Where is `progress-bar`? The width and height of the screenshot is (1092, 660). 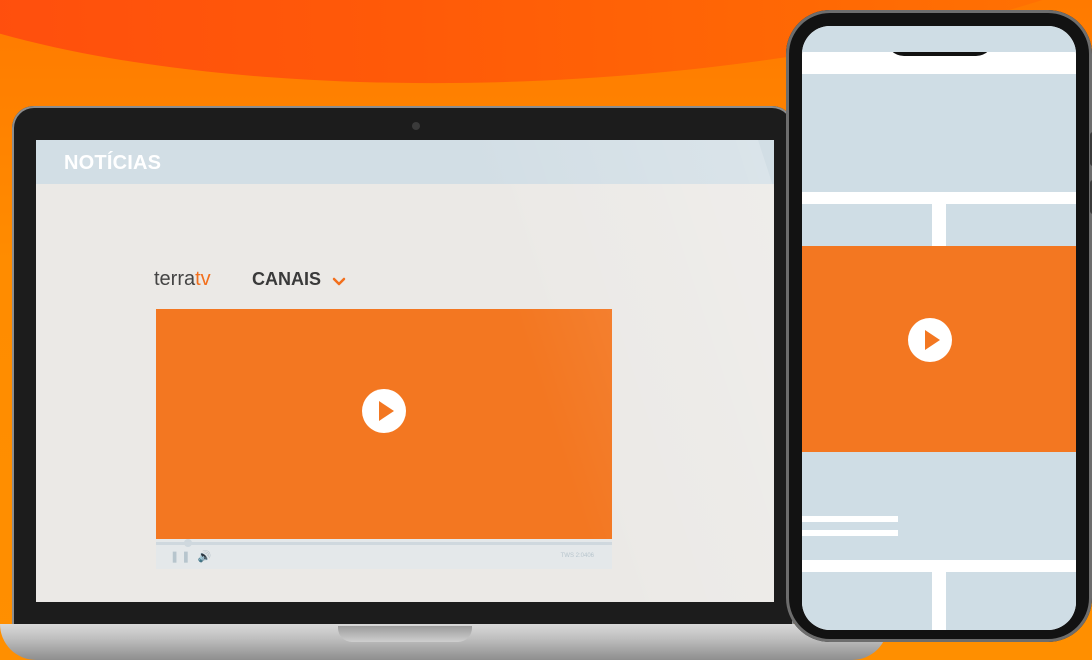 progress-bar is located at coordinates (384, 543).